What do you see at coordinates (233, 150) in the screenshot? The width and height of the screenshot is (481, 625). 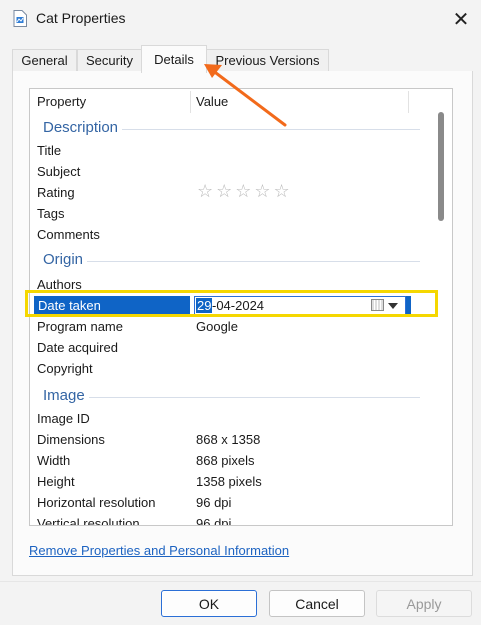 I see `property-row-title: Title` at bounding box center [233, 150].